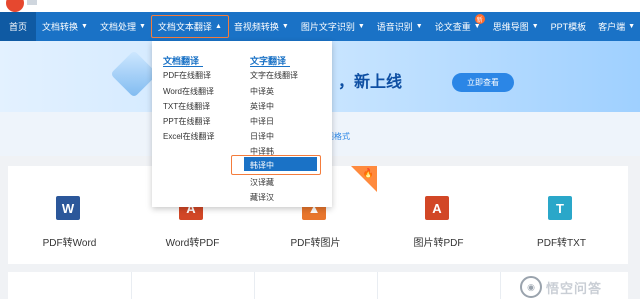 The width and height of the screenshot is (640, 299). I want to click on word-icon: W, so click(68, 208).